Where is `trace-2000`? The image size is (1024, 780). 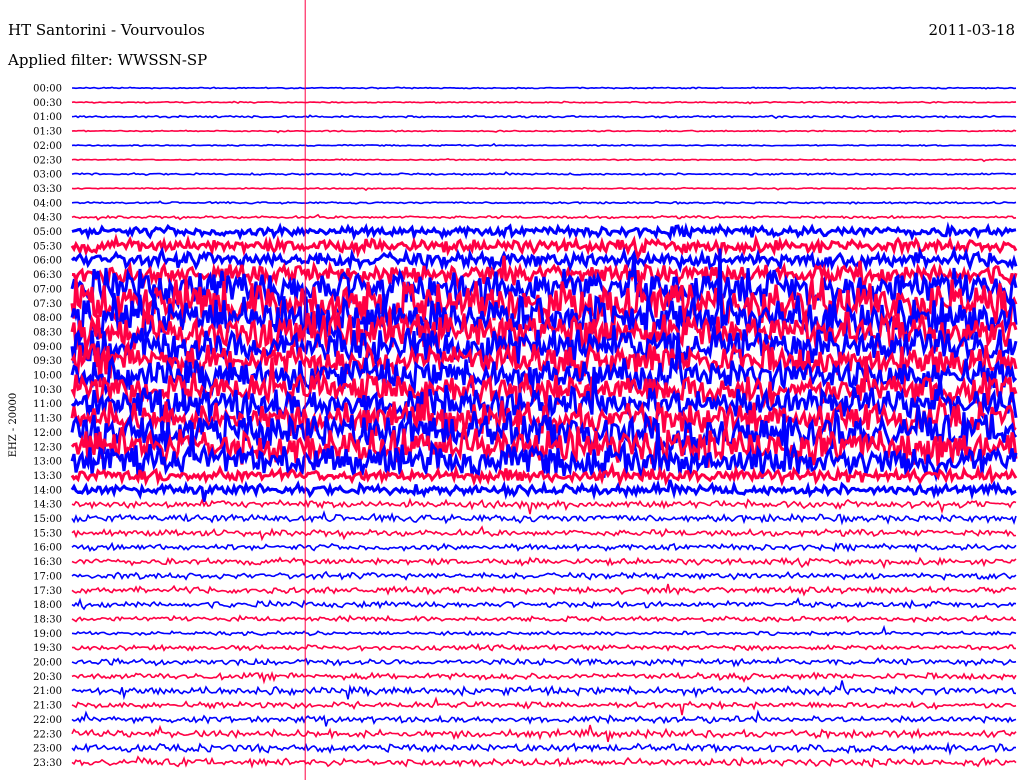
trace-2000 is located at coordinates (544, 662).